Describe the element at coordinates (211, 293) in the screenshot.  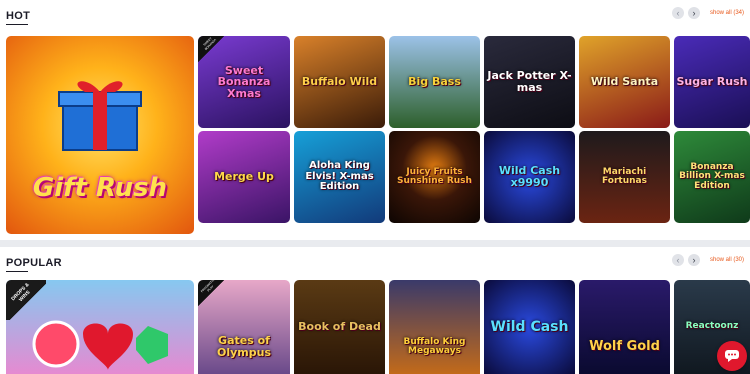
I see `provider-badge: PRAGMATIC PLAY` at that location.